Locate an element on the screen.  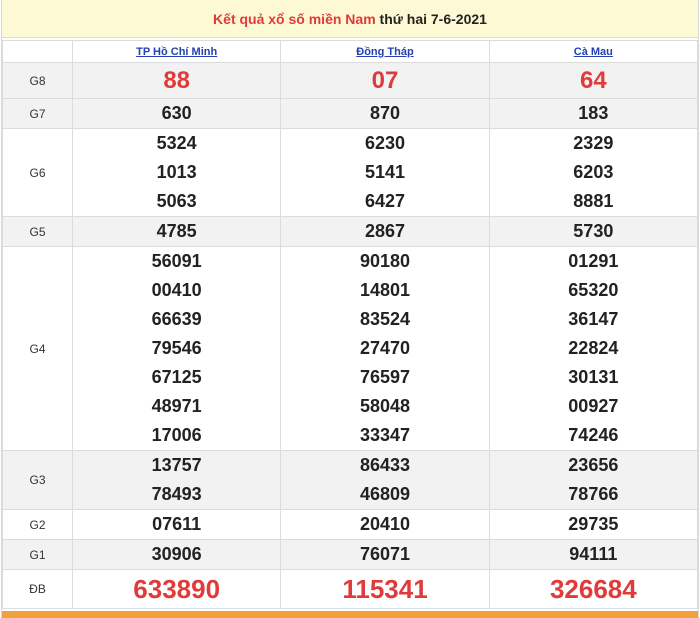
prize-number: 78766 is located at coordinates (593, 494).